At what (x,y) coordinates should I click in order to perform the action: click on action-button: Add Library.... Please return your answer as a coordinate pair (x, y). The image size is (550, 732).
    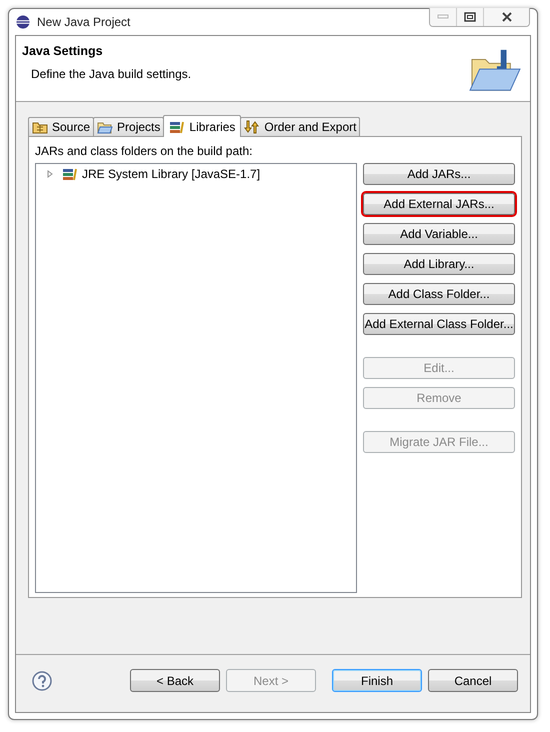
    Looking at the image, I should click on (439, 264).